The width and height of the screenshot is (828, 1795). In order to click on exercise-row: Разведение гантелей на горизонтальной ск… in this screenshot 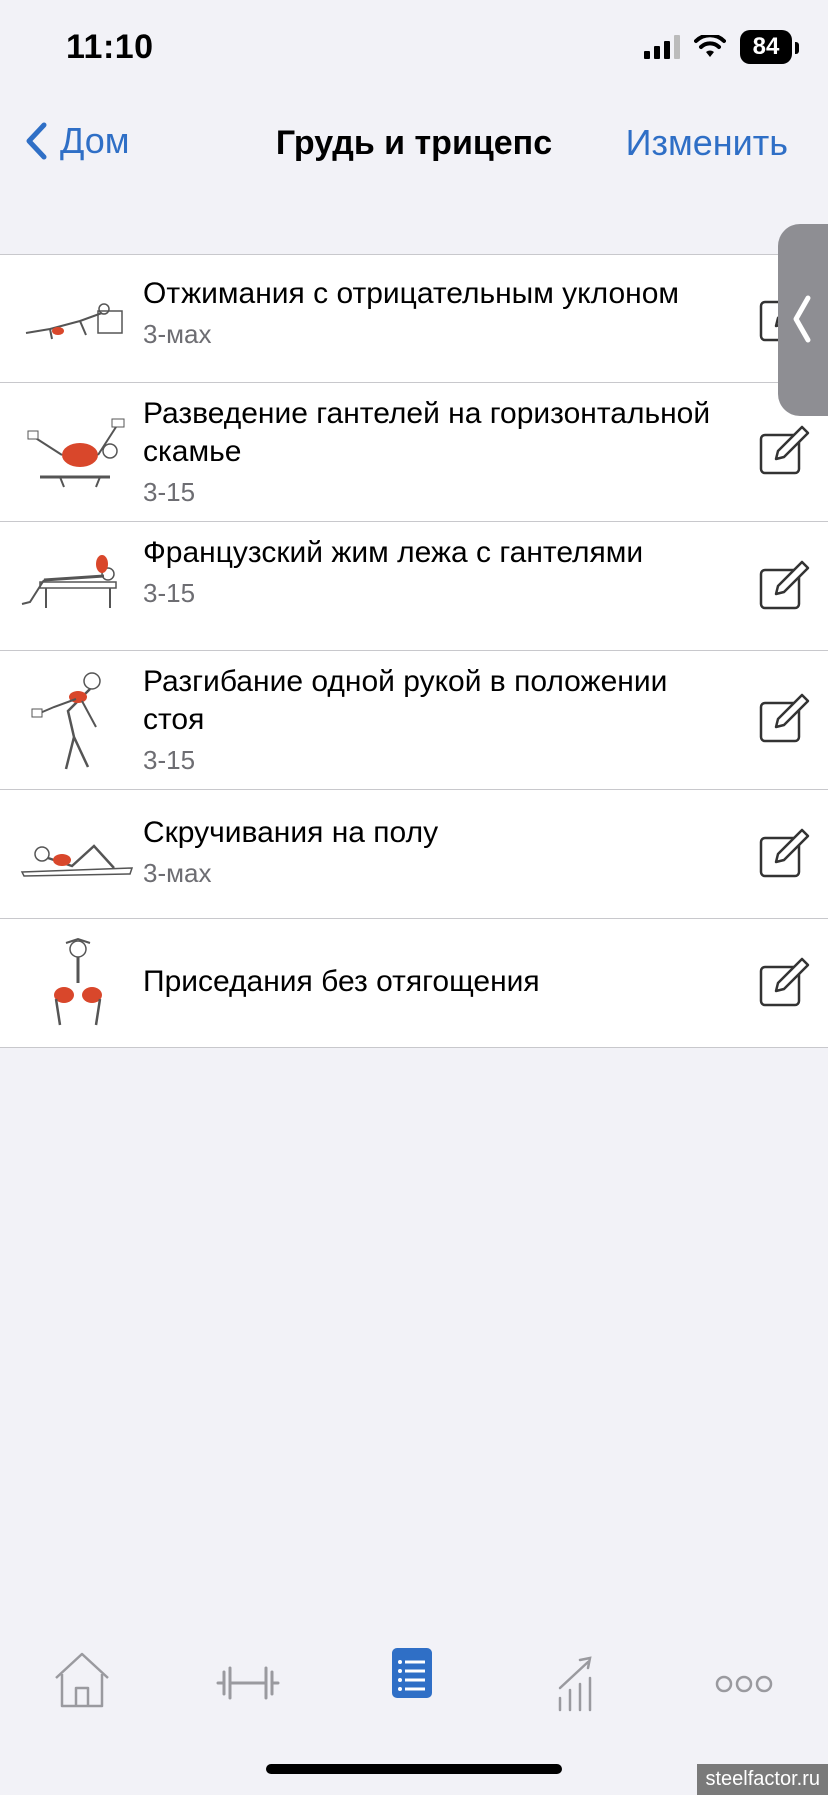, I will do `click(414, 452)`.